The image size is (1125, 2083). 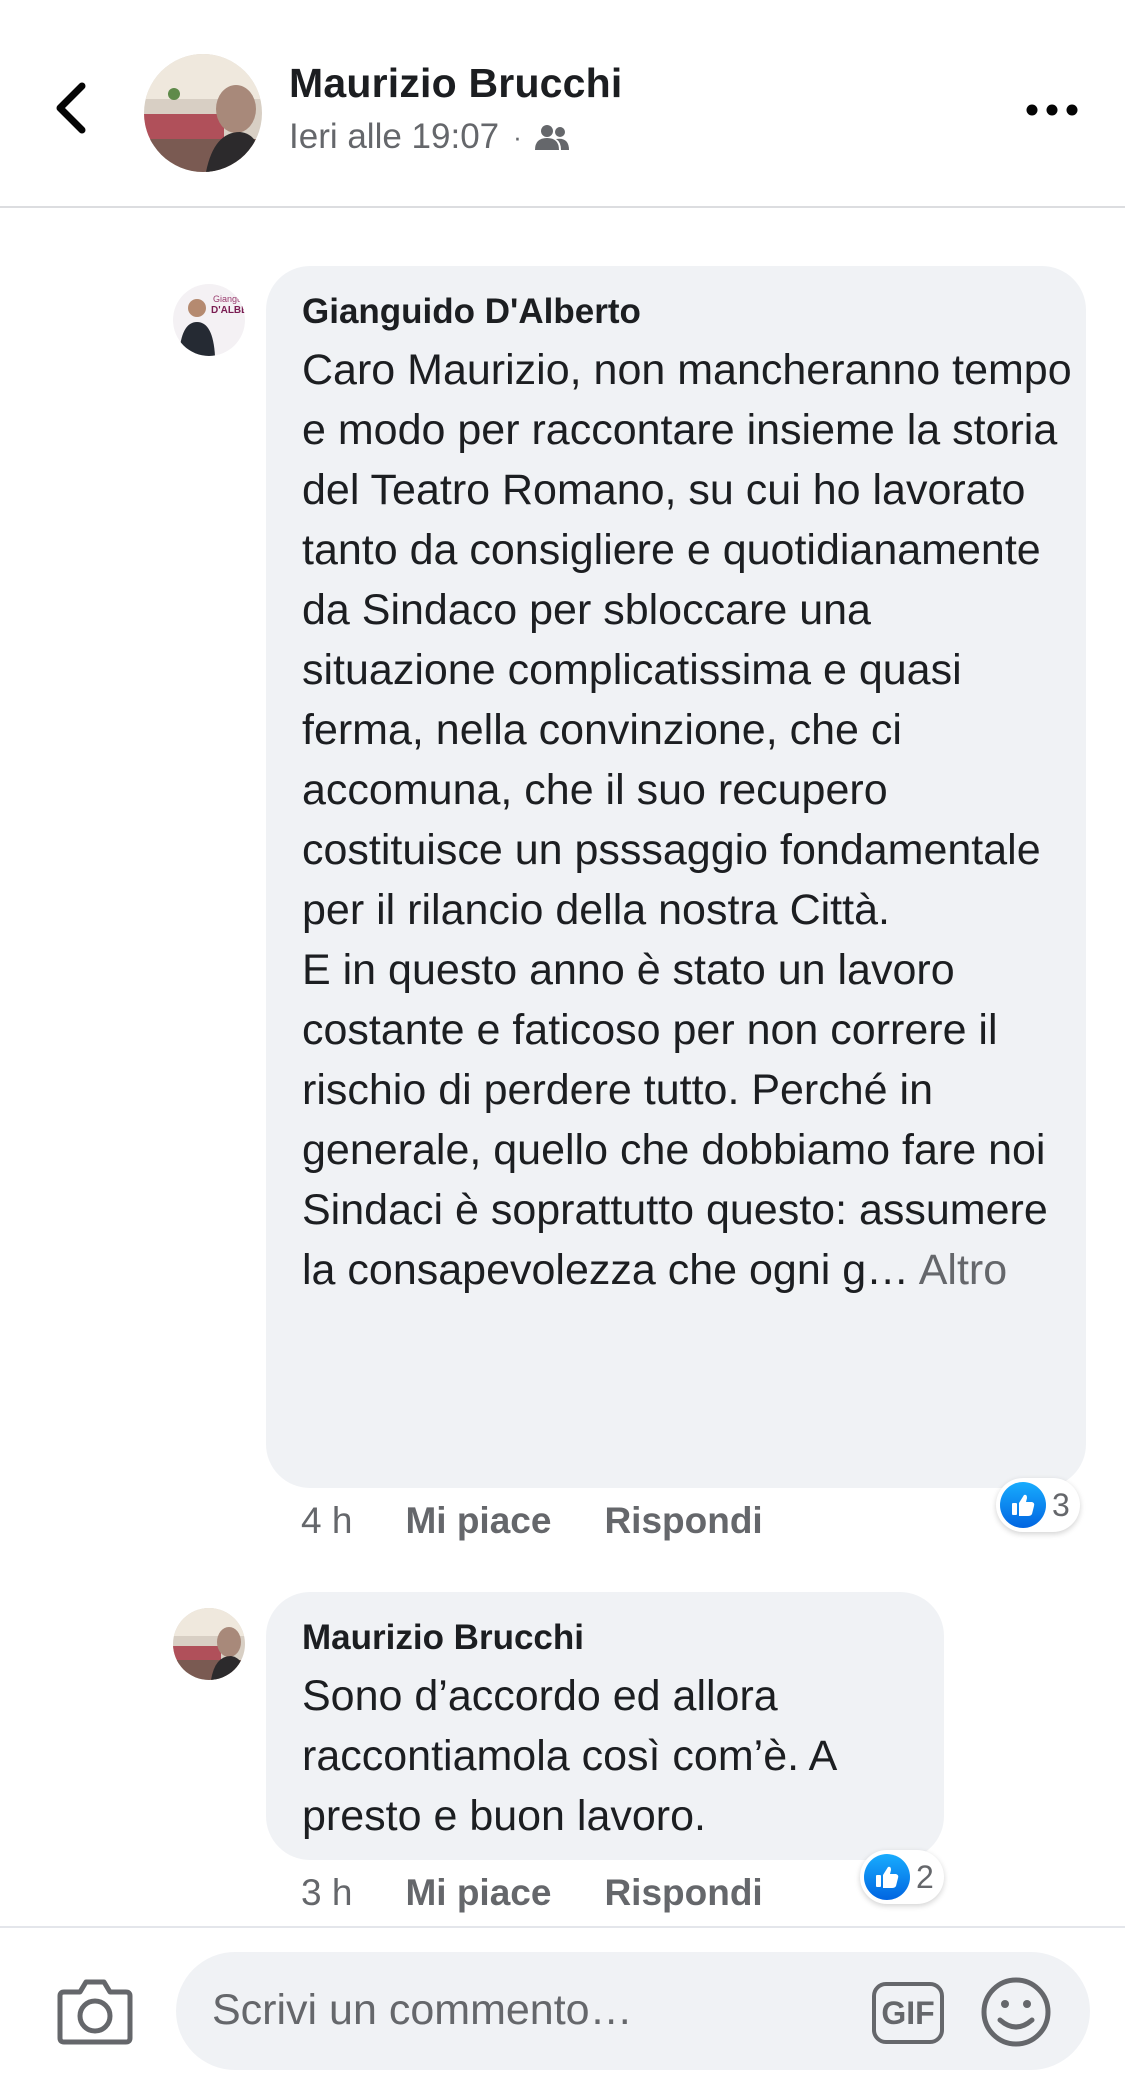 I want to click on reaction-number: 3, so click(x=1061, y=1504).